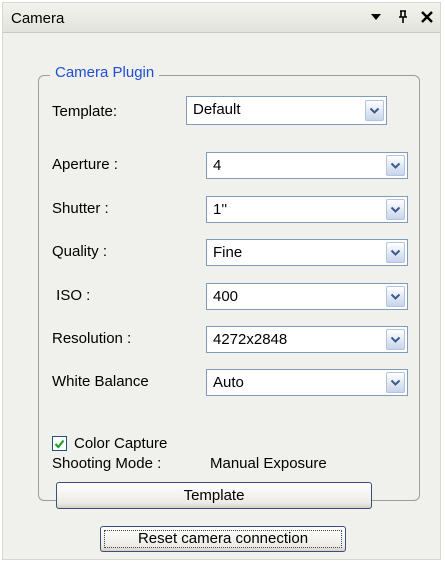 The image size is (445, 563). I want to click on template-button: Template, so click(214, 495).